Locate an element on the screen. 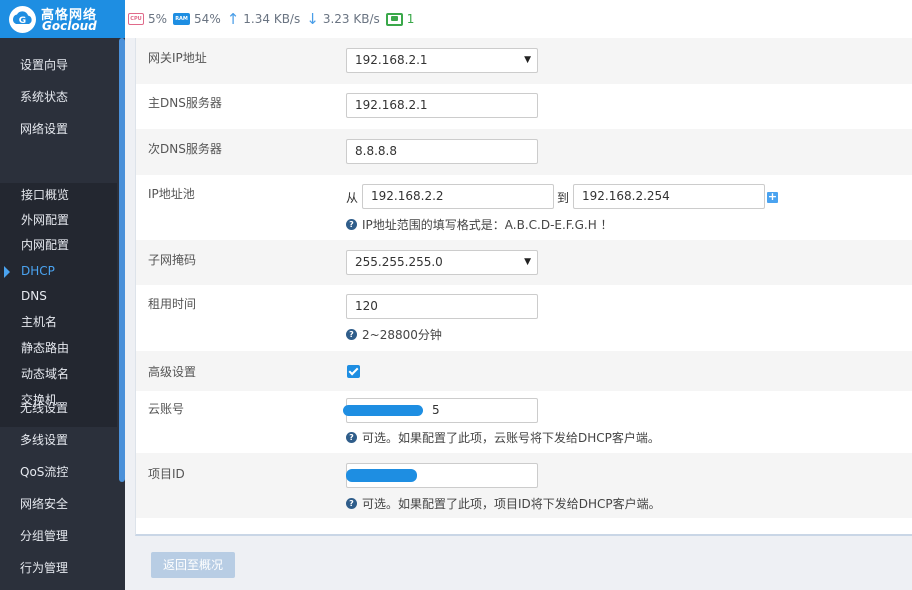 This screenshot has height=590, width=912. cloud-account-label: 云账号 is located at coordinates (166, 409).